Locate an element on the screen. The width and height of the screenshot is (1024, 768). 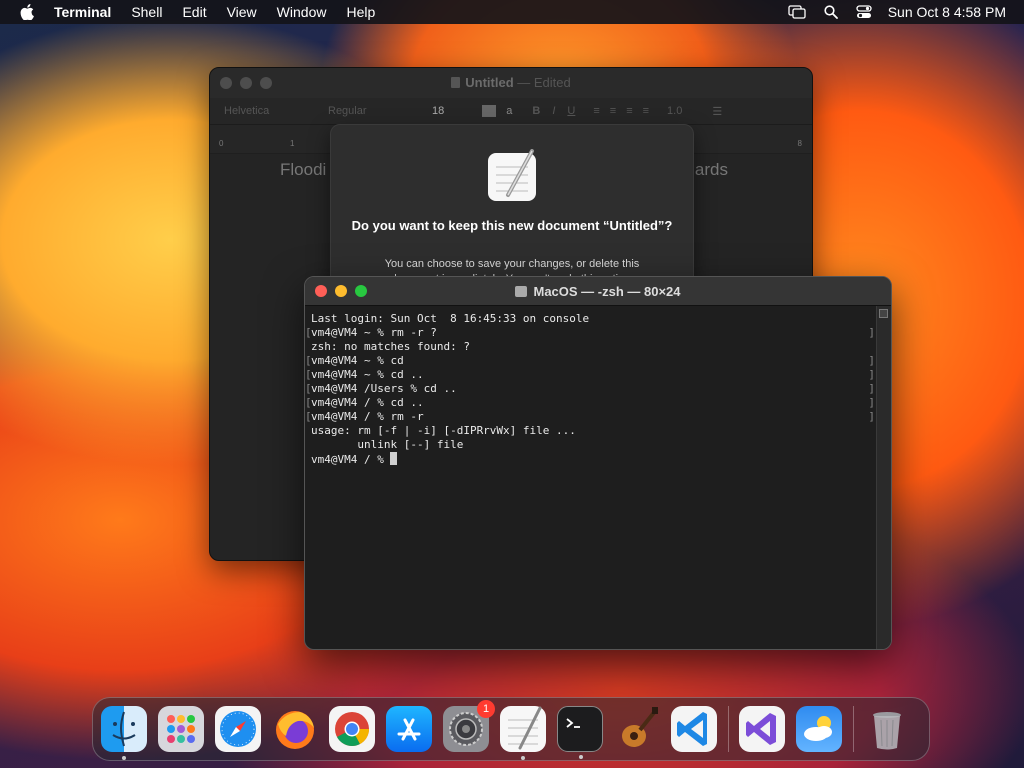
launchpad-icon is located at coordinates (181, 729).